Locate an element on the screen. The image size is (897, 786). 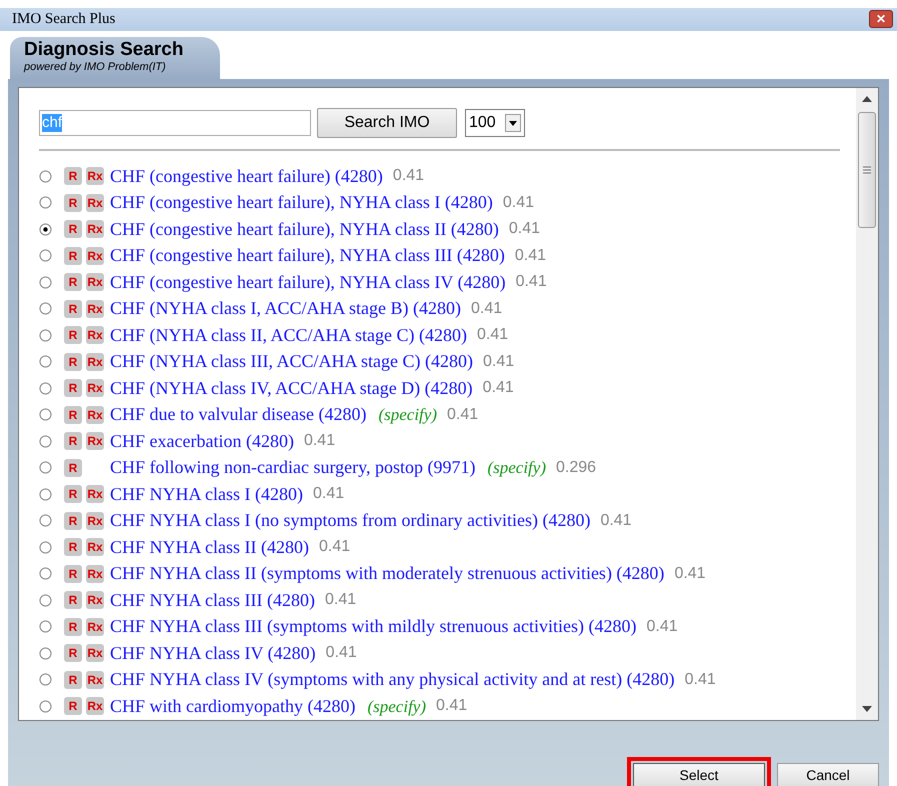
limit-dropdown: 100 is located at coordinates (495, 123).